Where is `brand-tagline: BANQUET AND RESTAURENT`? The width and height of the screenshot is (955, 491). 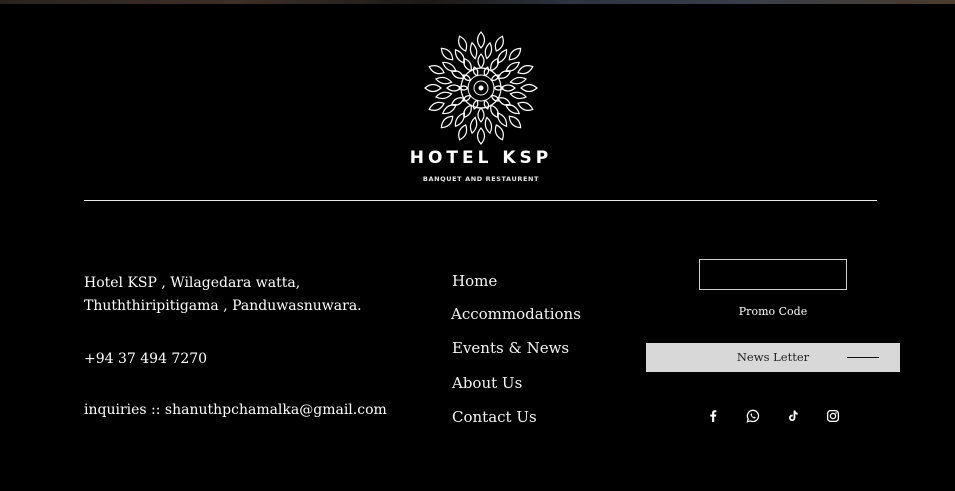
brand-tagline: BANQUET AND RESTAURENT is located at coordinates (481, 179).